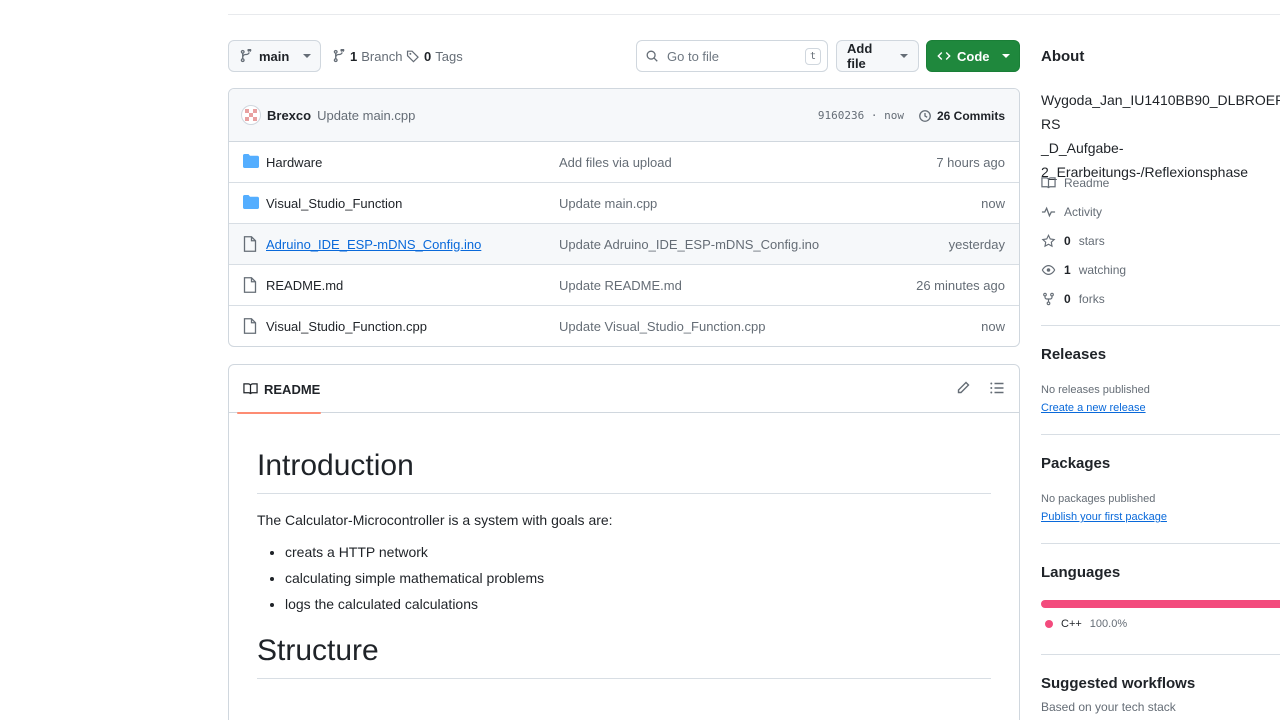 This screenshot has height=720, width=1280. I want to click on file-age: yesterday, so click(976, 244).